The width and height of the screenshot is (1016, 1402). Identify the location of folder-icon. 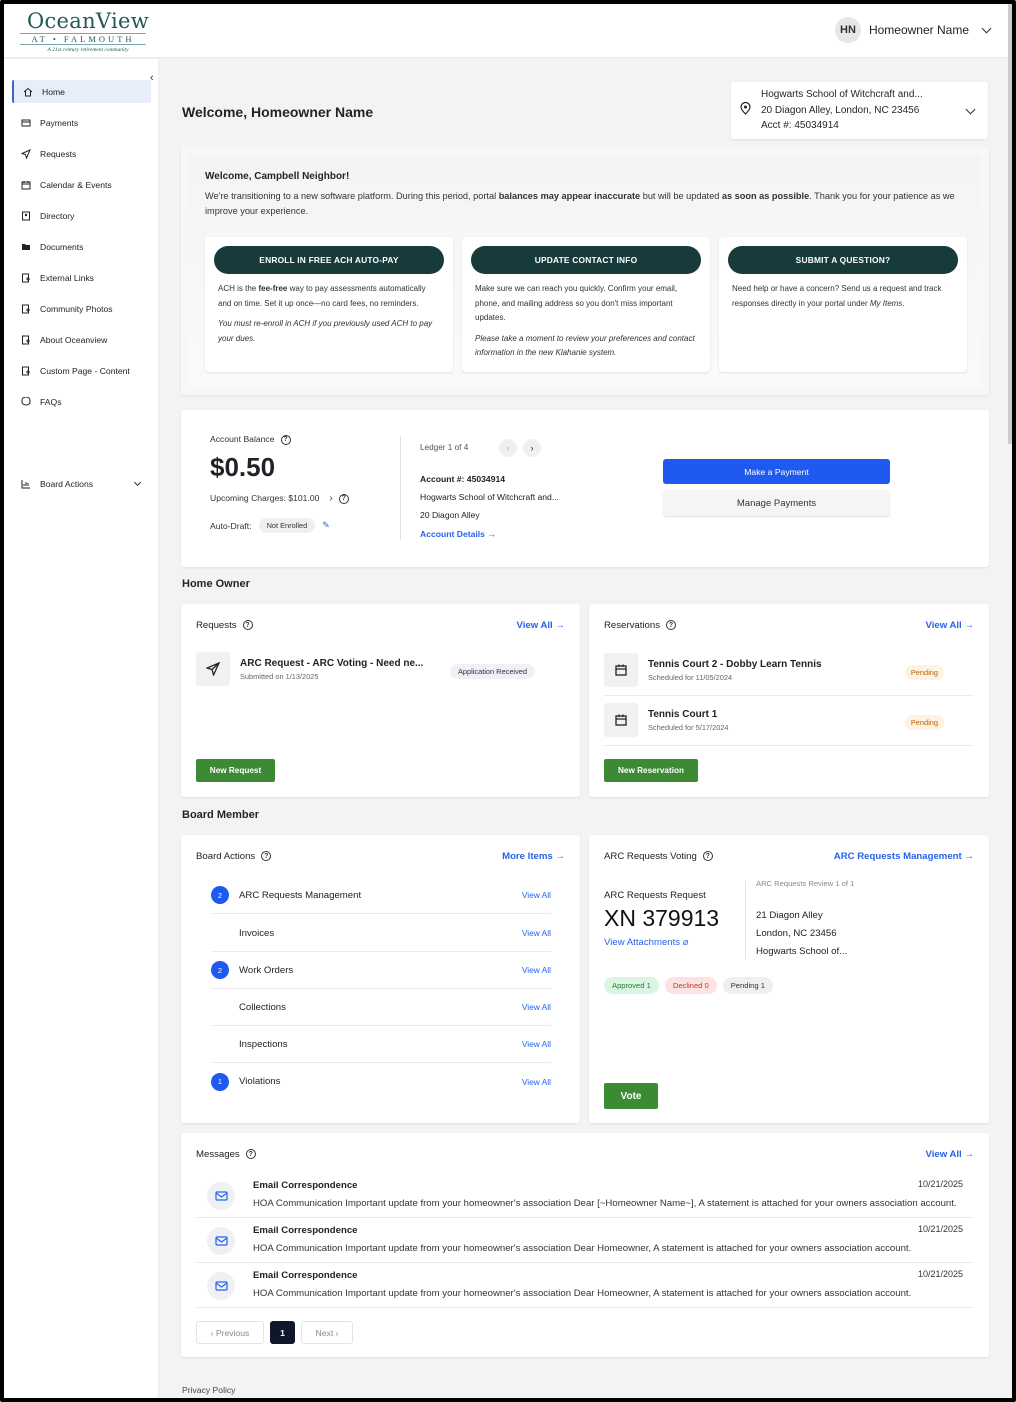
(26, 247).